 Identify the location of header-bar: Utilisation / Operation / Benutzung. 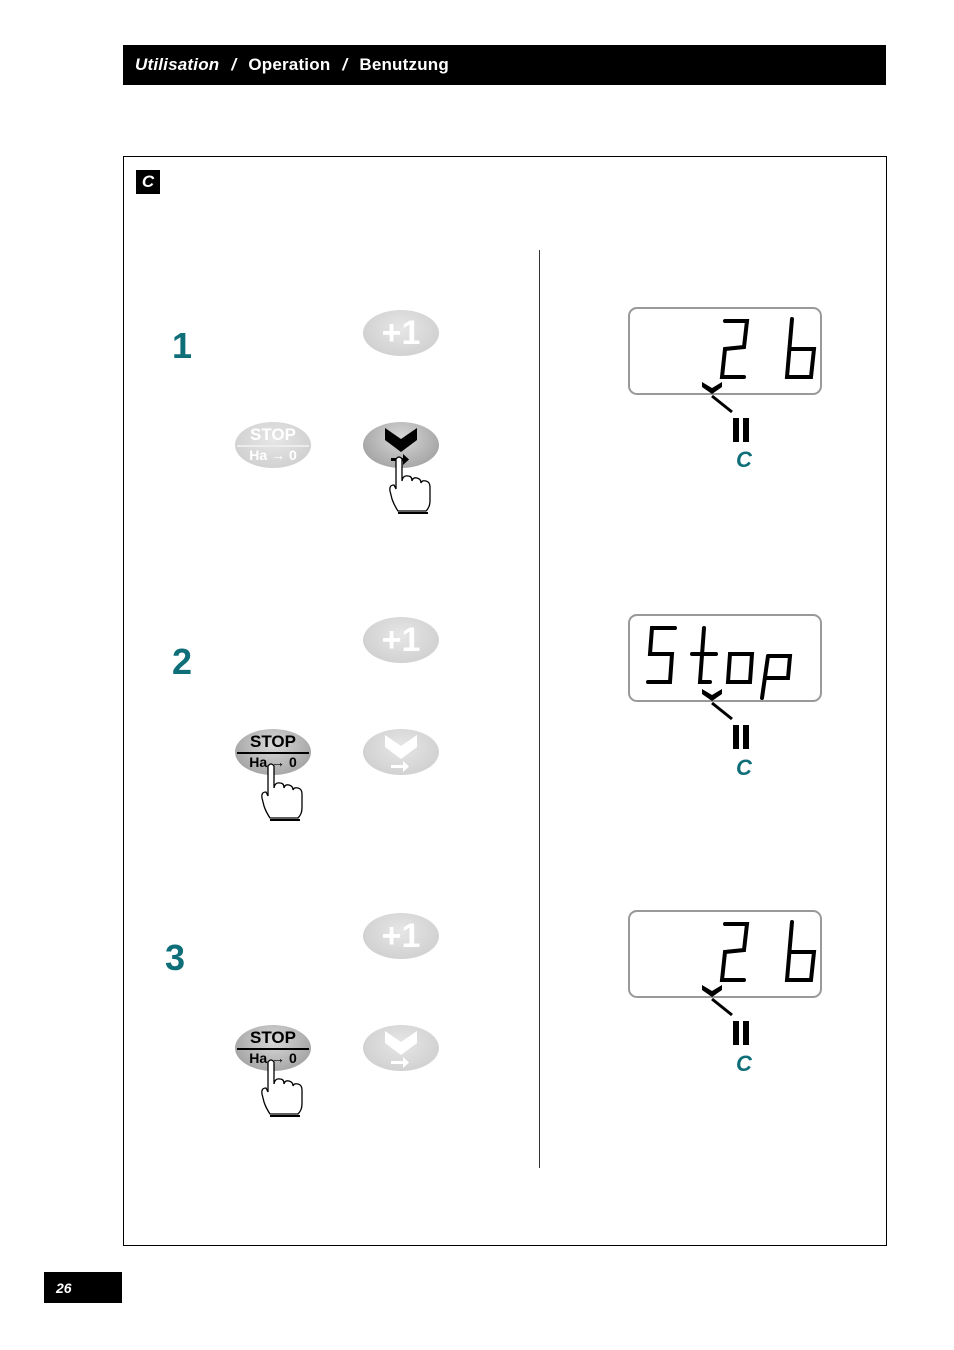
(504, 65).